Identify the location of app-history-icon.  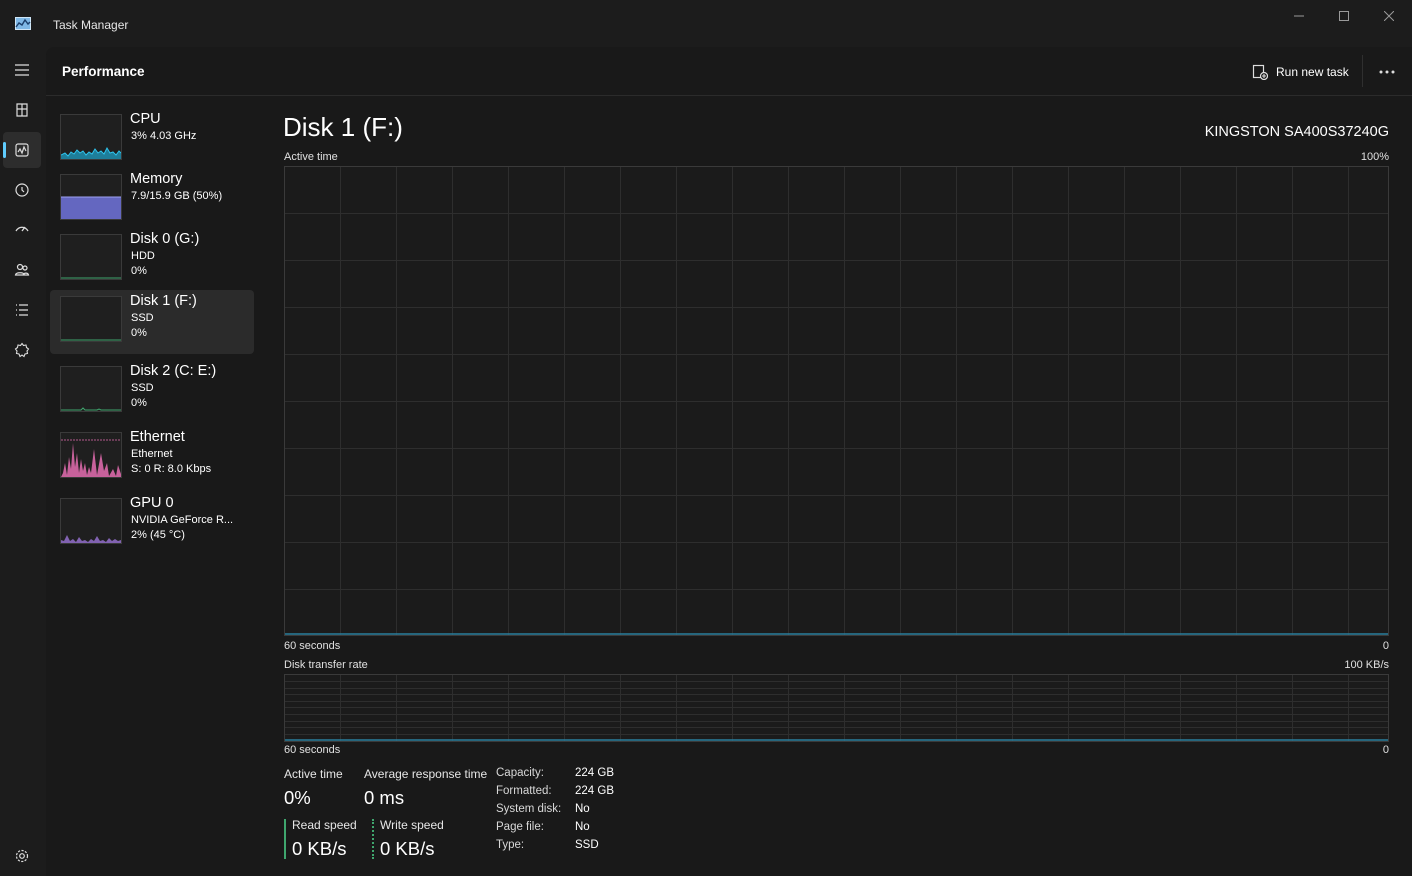
(22, 190).